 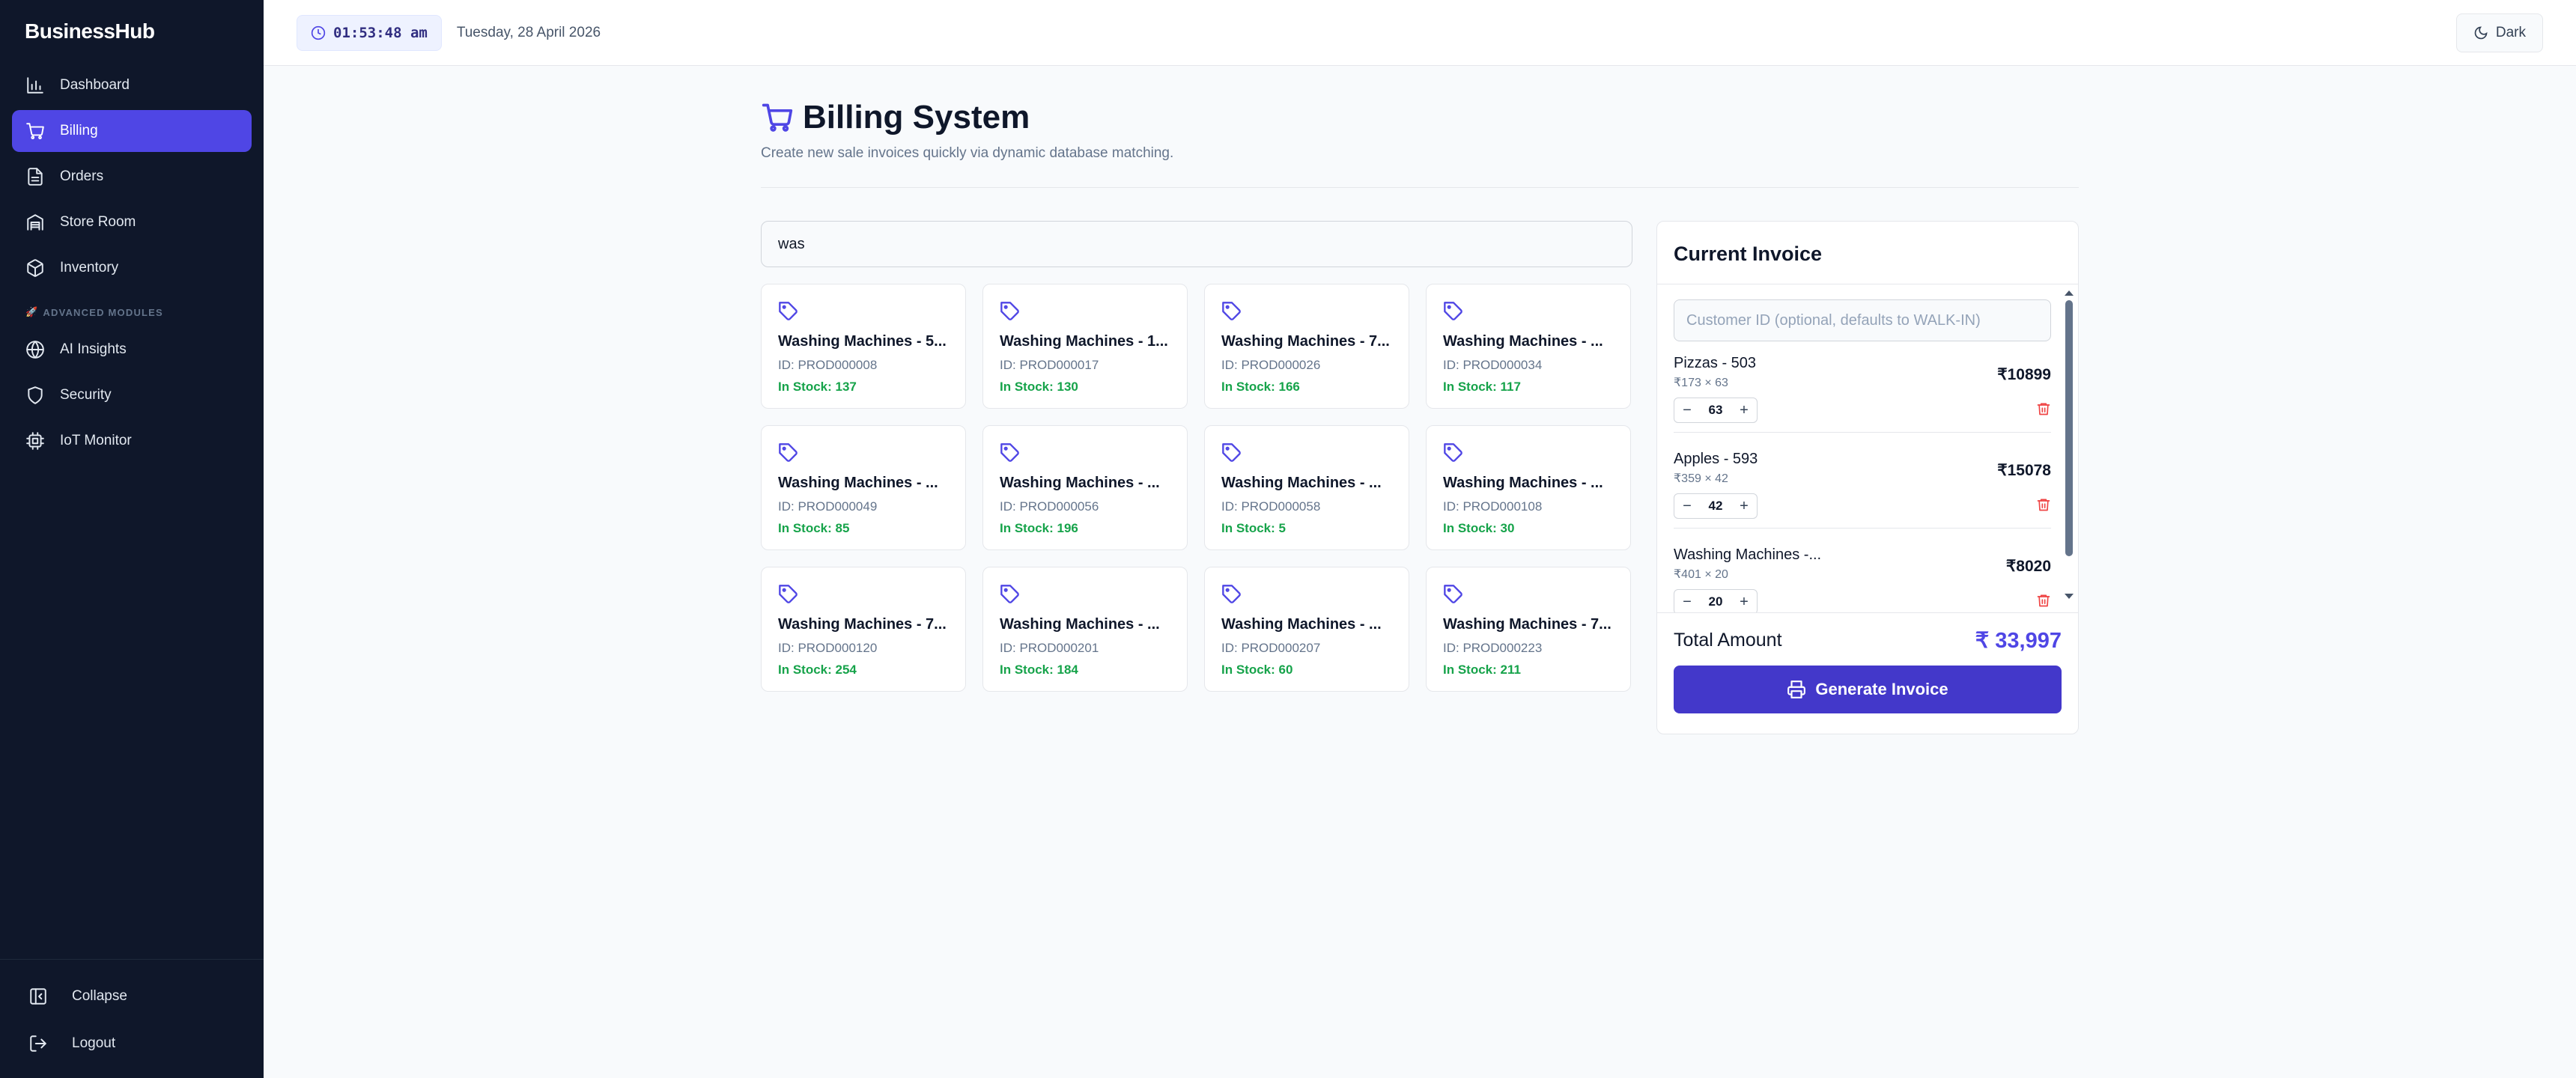 I want to click on product-stock: In Stock: 184, so click(x=1039, y=670).